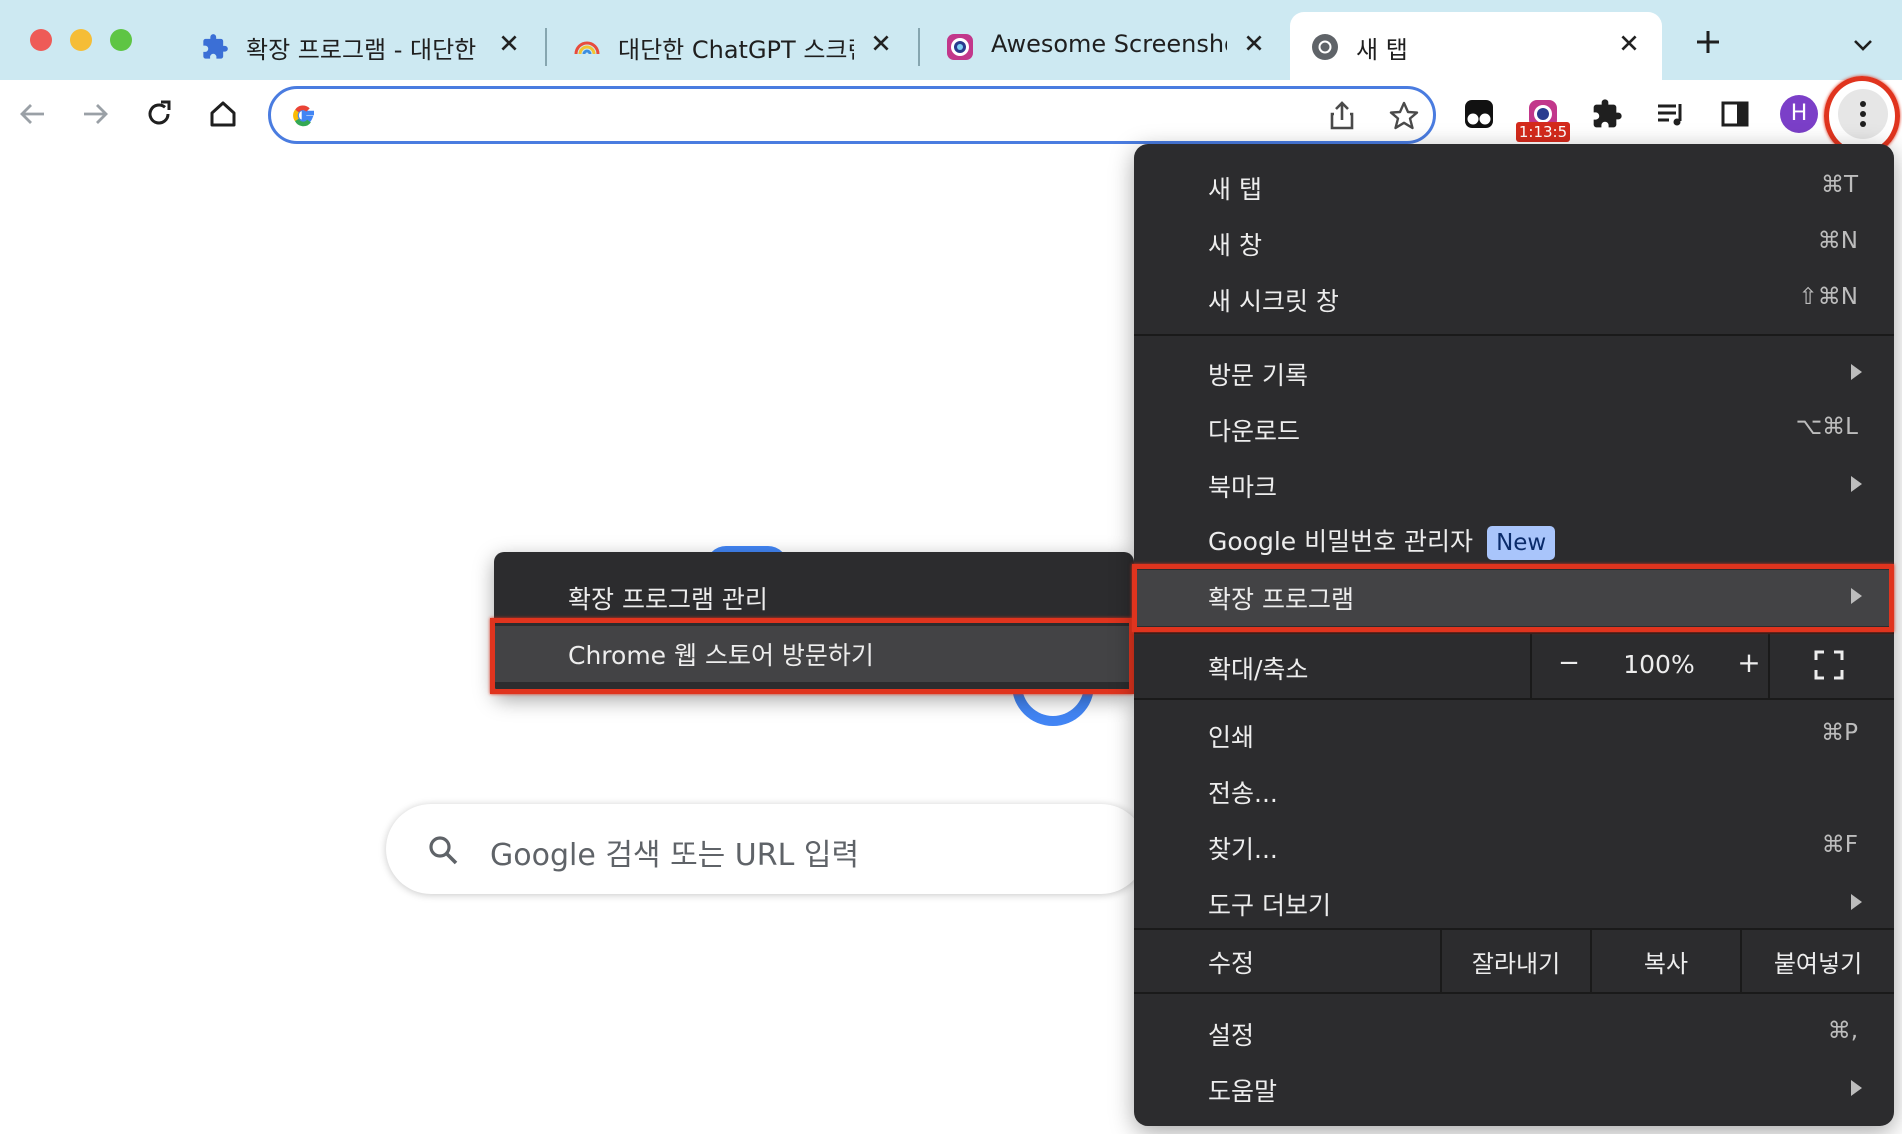 Image resolution: width=1902 pixels, height=1134 pixels. I want to click on menu-item-label: 설정, so click(1231, 1035).